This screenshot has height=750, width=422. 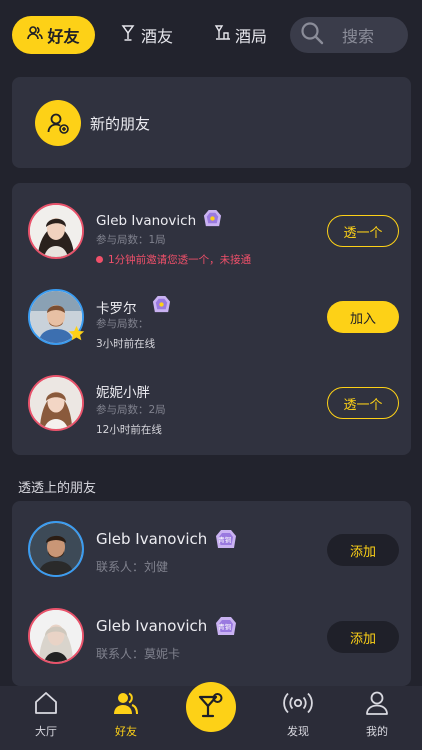 What do you see at coordinates (122, 324) in the screenshot?
I see `rounds-count: 参与局数：` at bounding box center [122, 324].